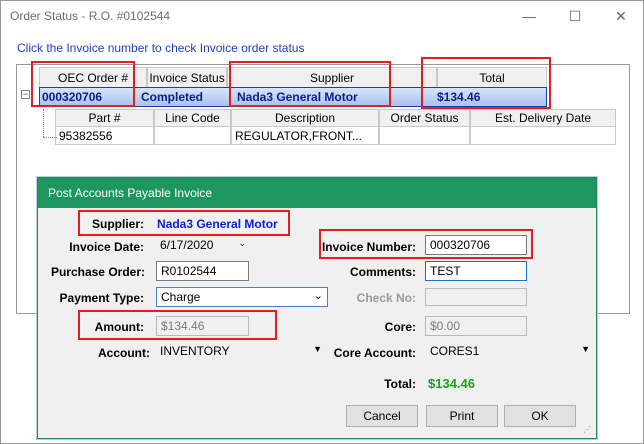 Image resolution: width=644 pixels, height=444 pixels. Describe the element at coordinates (575, 16) in the screenshot. I see `maximize-button: ☐` at that location.